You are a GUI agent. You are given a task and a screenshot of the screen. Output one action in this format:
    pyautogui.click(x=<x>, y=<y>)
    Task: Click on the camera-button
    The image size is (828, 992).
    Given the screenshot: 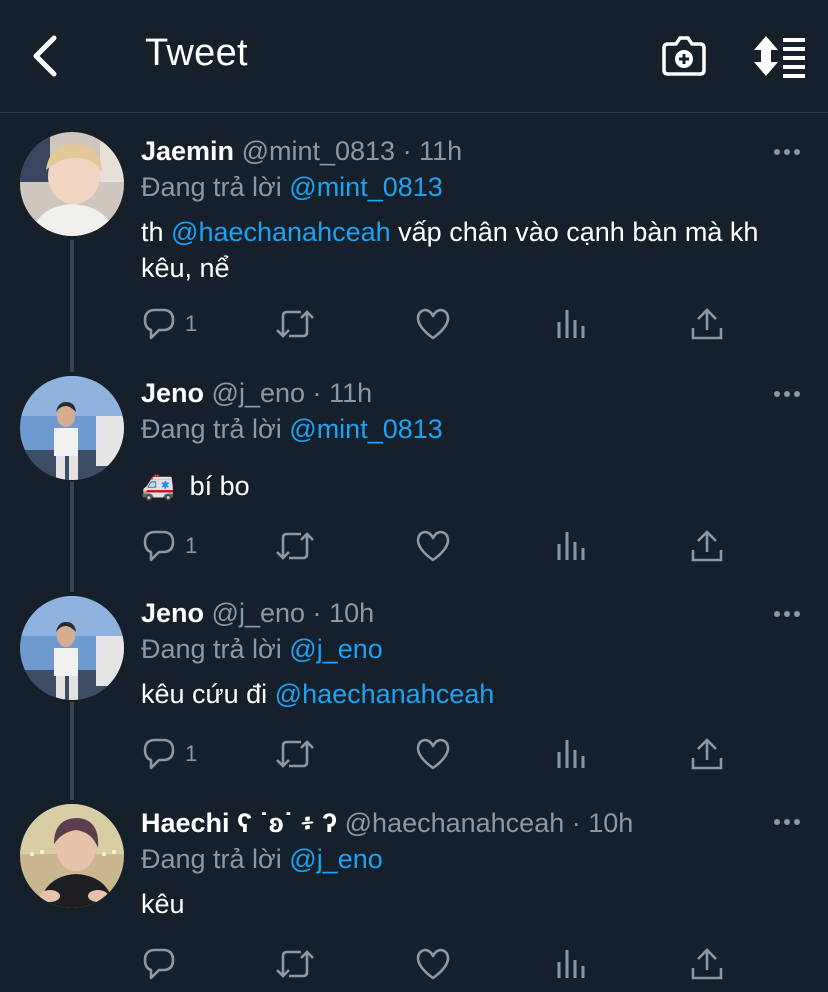 What is the action you would take?
    pyautogui.click(x=684, y=56)
    